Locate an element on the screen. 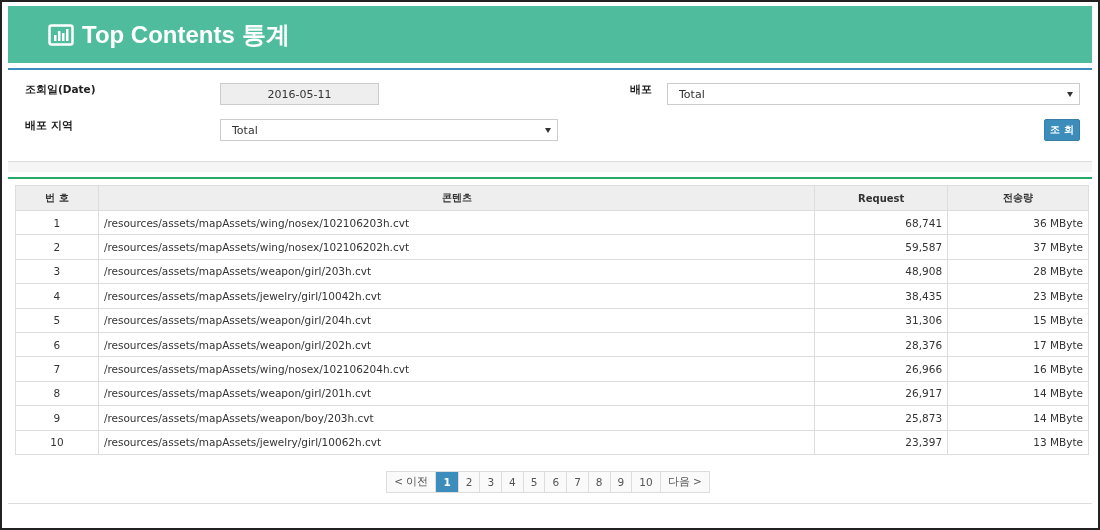  column-header: 콘텐츠 is located at coordinates (456, 198).